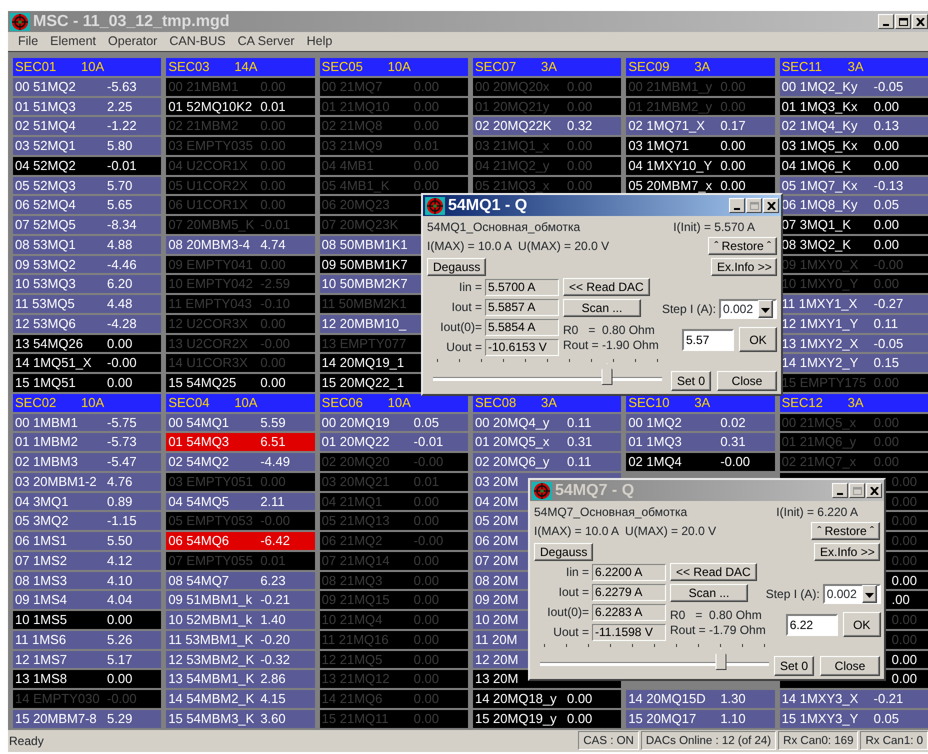 The width and height of the screenshot is (928, 754). I want to click on channel-label: 04 21MQ2_y, so click(512, 165).